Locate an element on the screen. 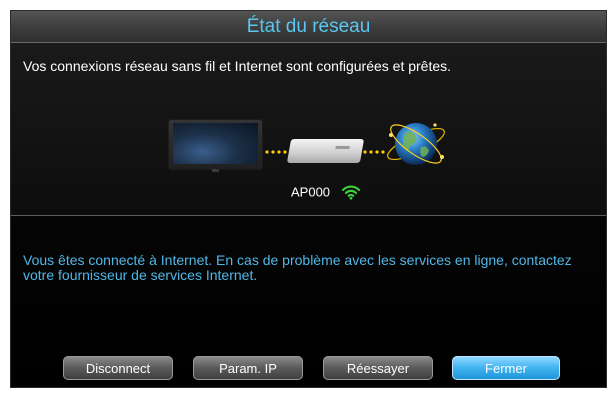 Image resolution: width=615 pixels, height=396 pixels. retry-button: Réessayer is located at coordinates (378, 368).